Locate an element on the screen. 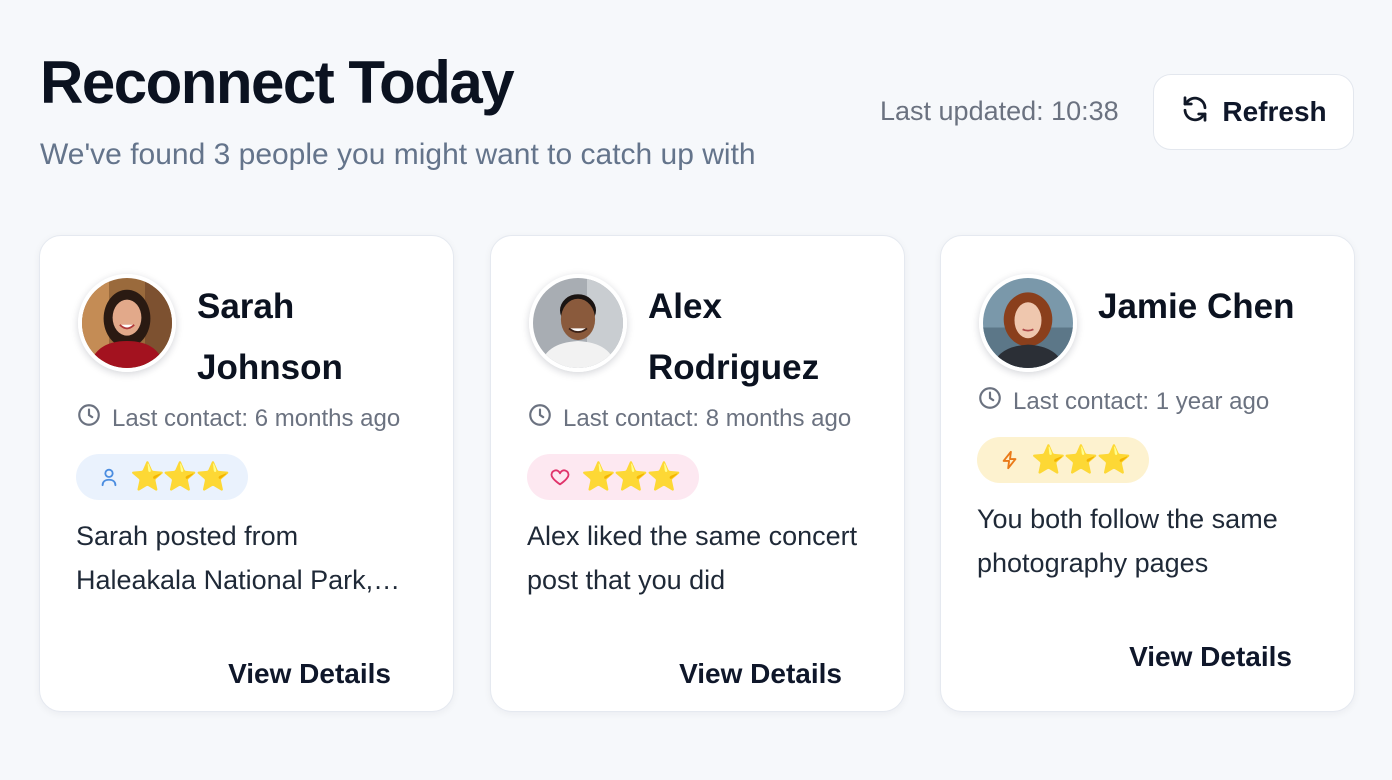 This screenshot has height=780, width=1392. refresh-button: Refresh is located at coordinates (1253, 112).